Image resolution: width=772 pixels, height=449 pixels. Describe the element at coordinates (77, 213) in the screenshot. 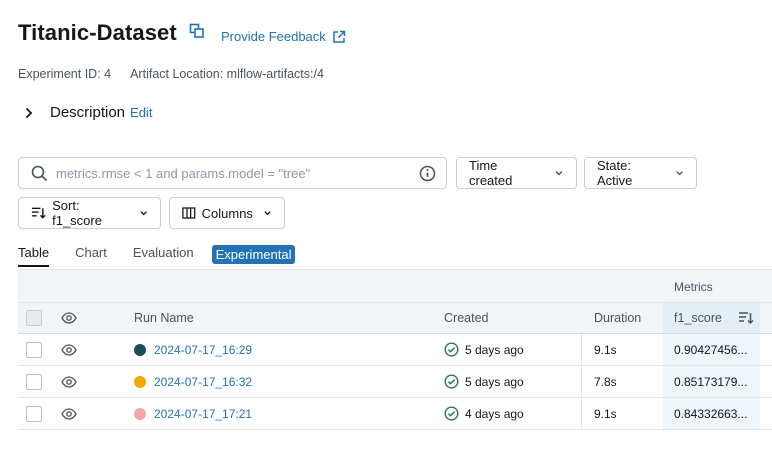

I see `sort-label: Sort: f1_score` at that location.